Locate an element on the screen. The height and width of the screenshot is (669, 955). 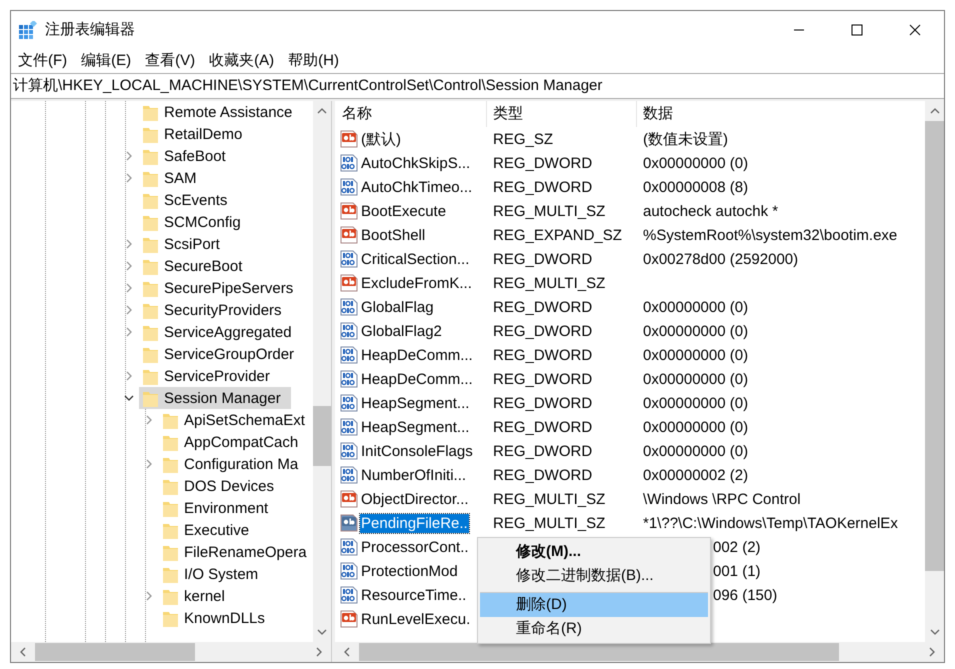
value-name: GlobalFlag2 is located at coordinates (401, 331).